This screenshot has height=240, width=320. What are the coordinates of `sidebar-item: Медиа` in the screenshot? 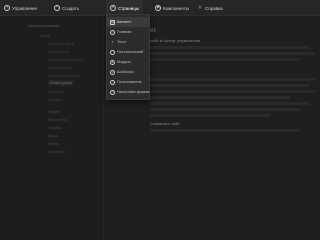 It's located at (53, 144).